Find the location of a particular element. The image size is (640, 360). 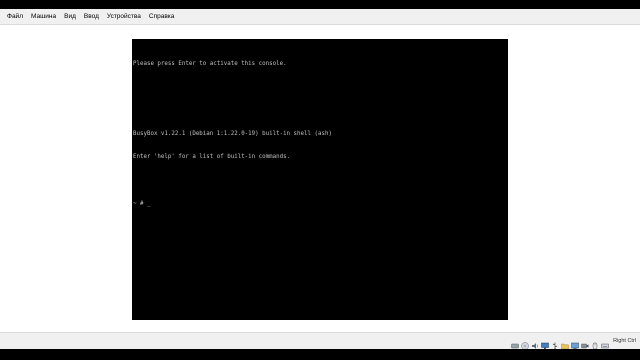

status-bar: Right Ctrl is located at coordinates (320, 341).